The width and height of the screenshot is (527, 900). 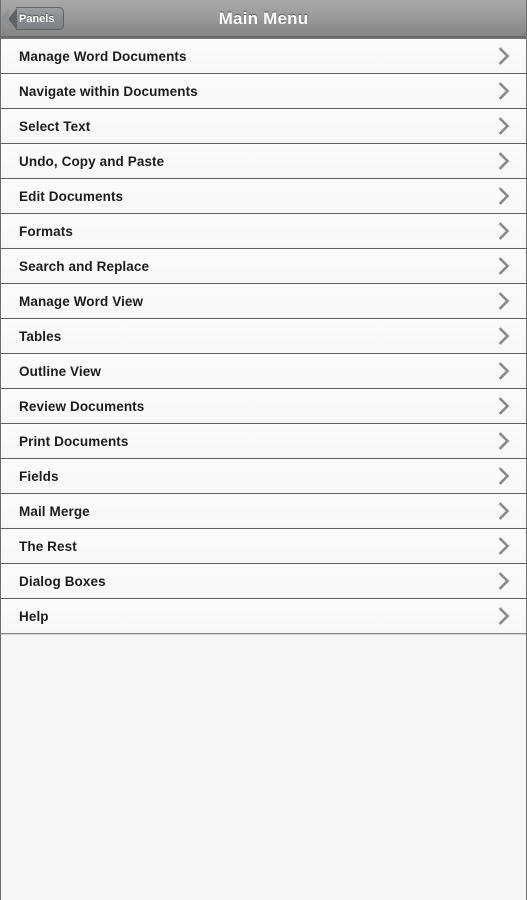 I want to click on back-button-label: Panels, so click(x=40, y=18).